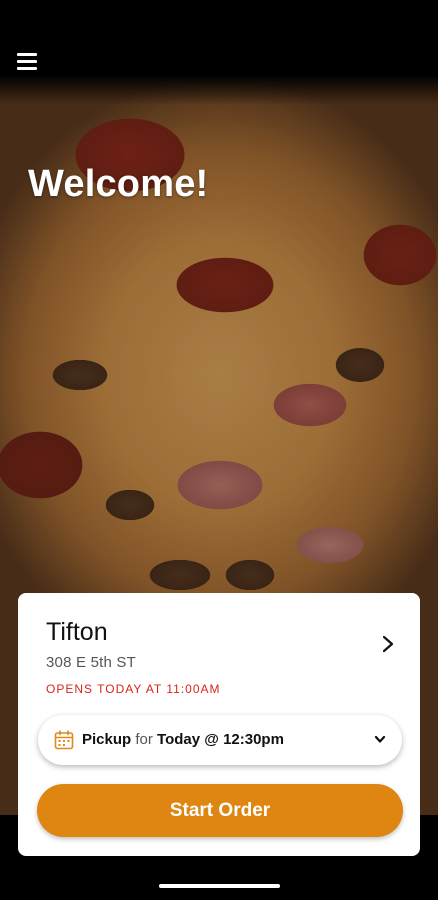 This screenshot has width=438, height=900. What do you see at coordinates (220, 810) in the screenshot?
I see `start-order-button: Start Order` at bounding box center [220, 810].